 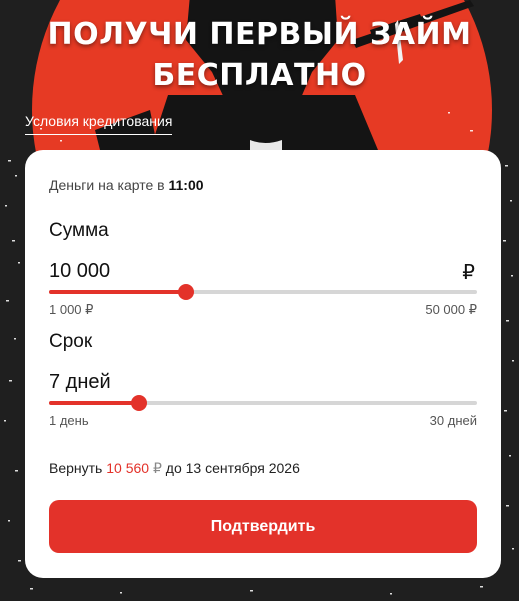 What do you see at coordinates (259, 75) in the screenshot?
I see `headline-line-2: БЕСПЛАТНО` at bounding box center [259, 75].